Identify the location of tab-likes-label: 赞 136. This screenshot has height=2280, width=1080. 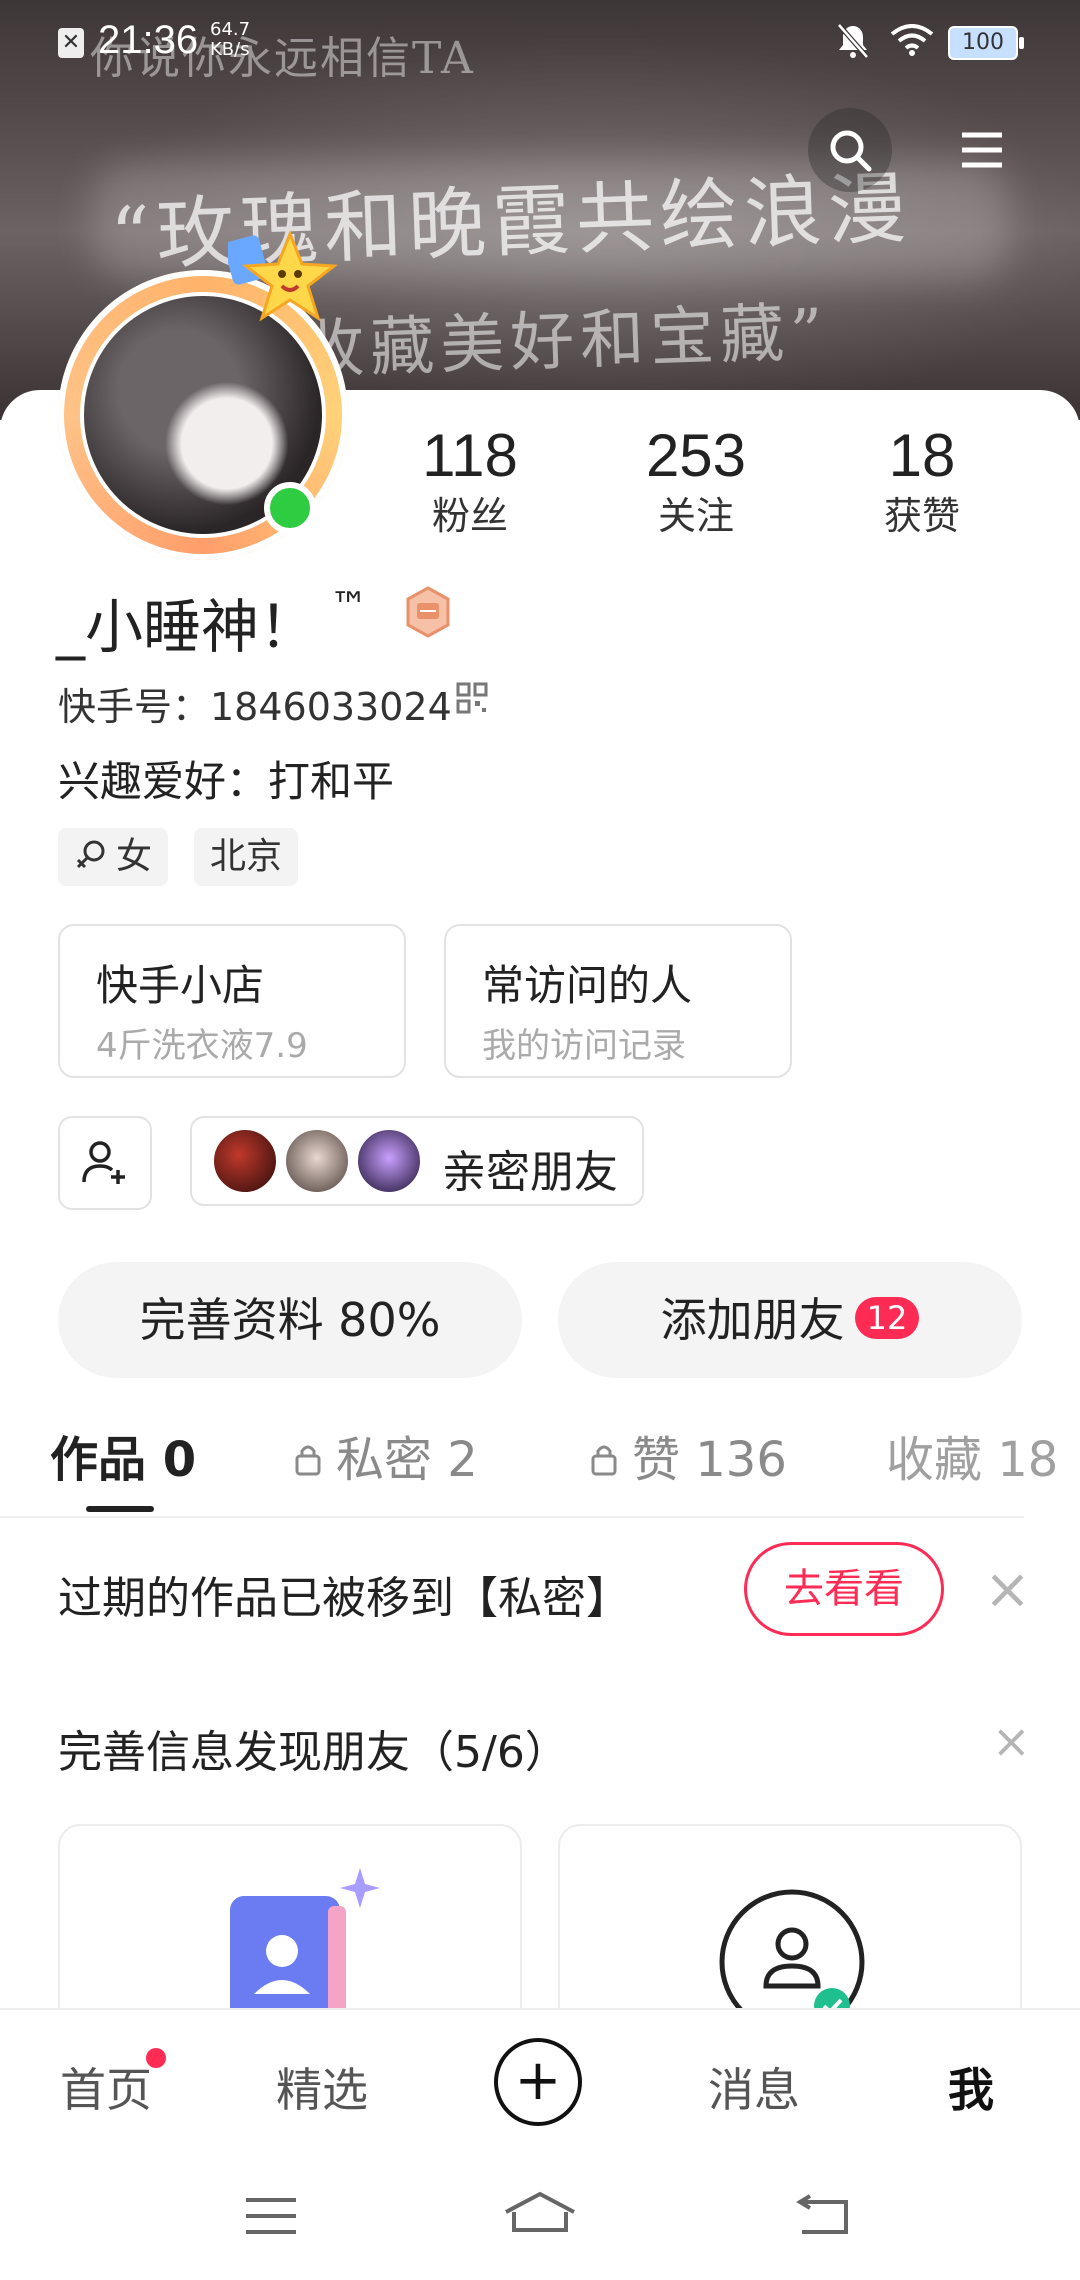
(709, 1460).